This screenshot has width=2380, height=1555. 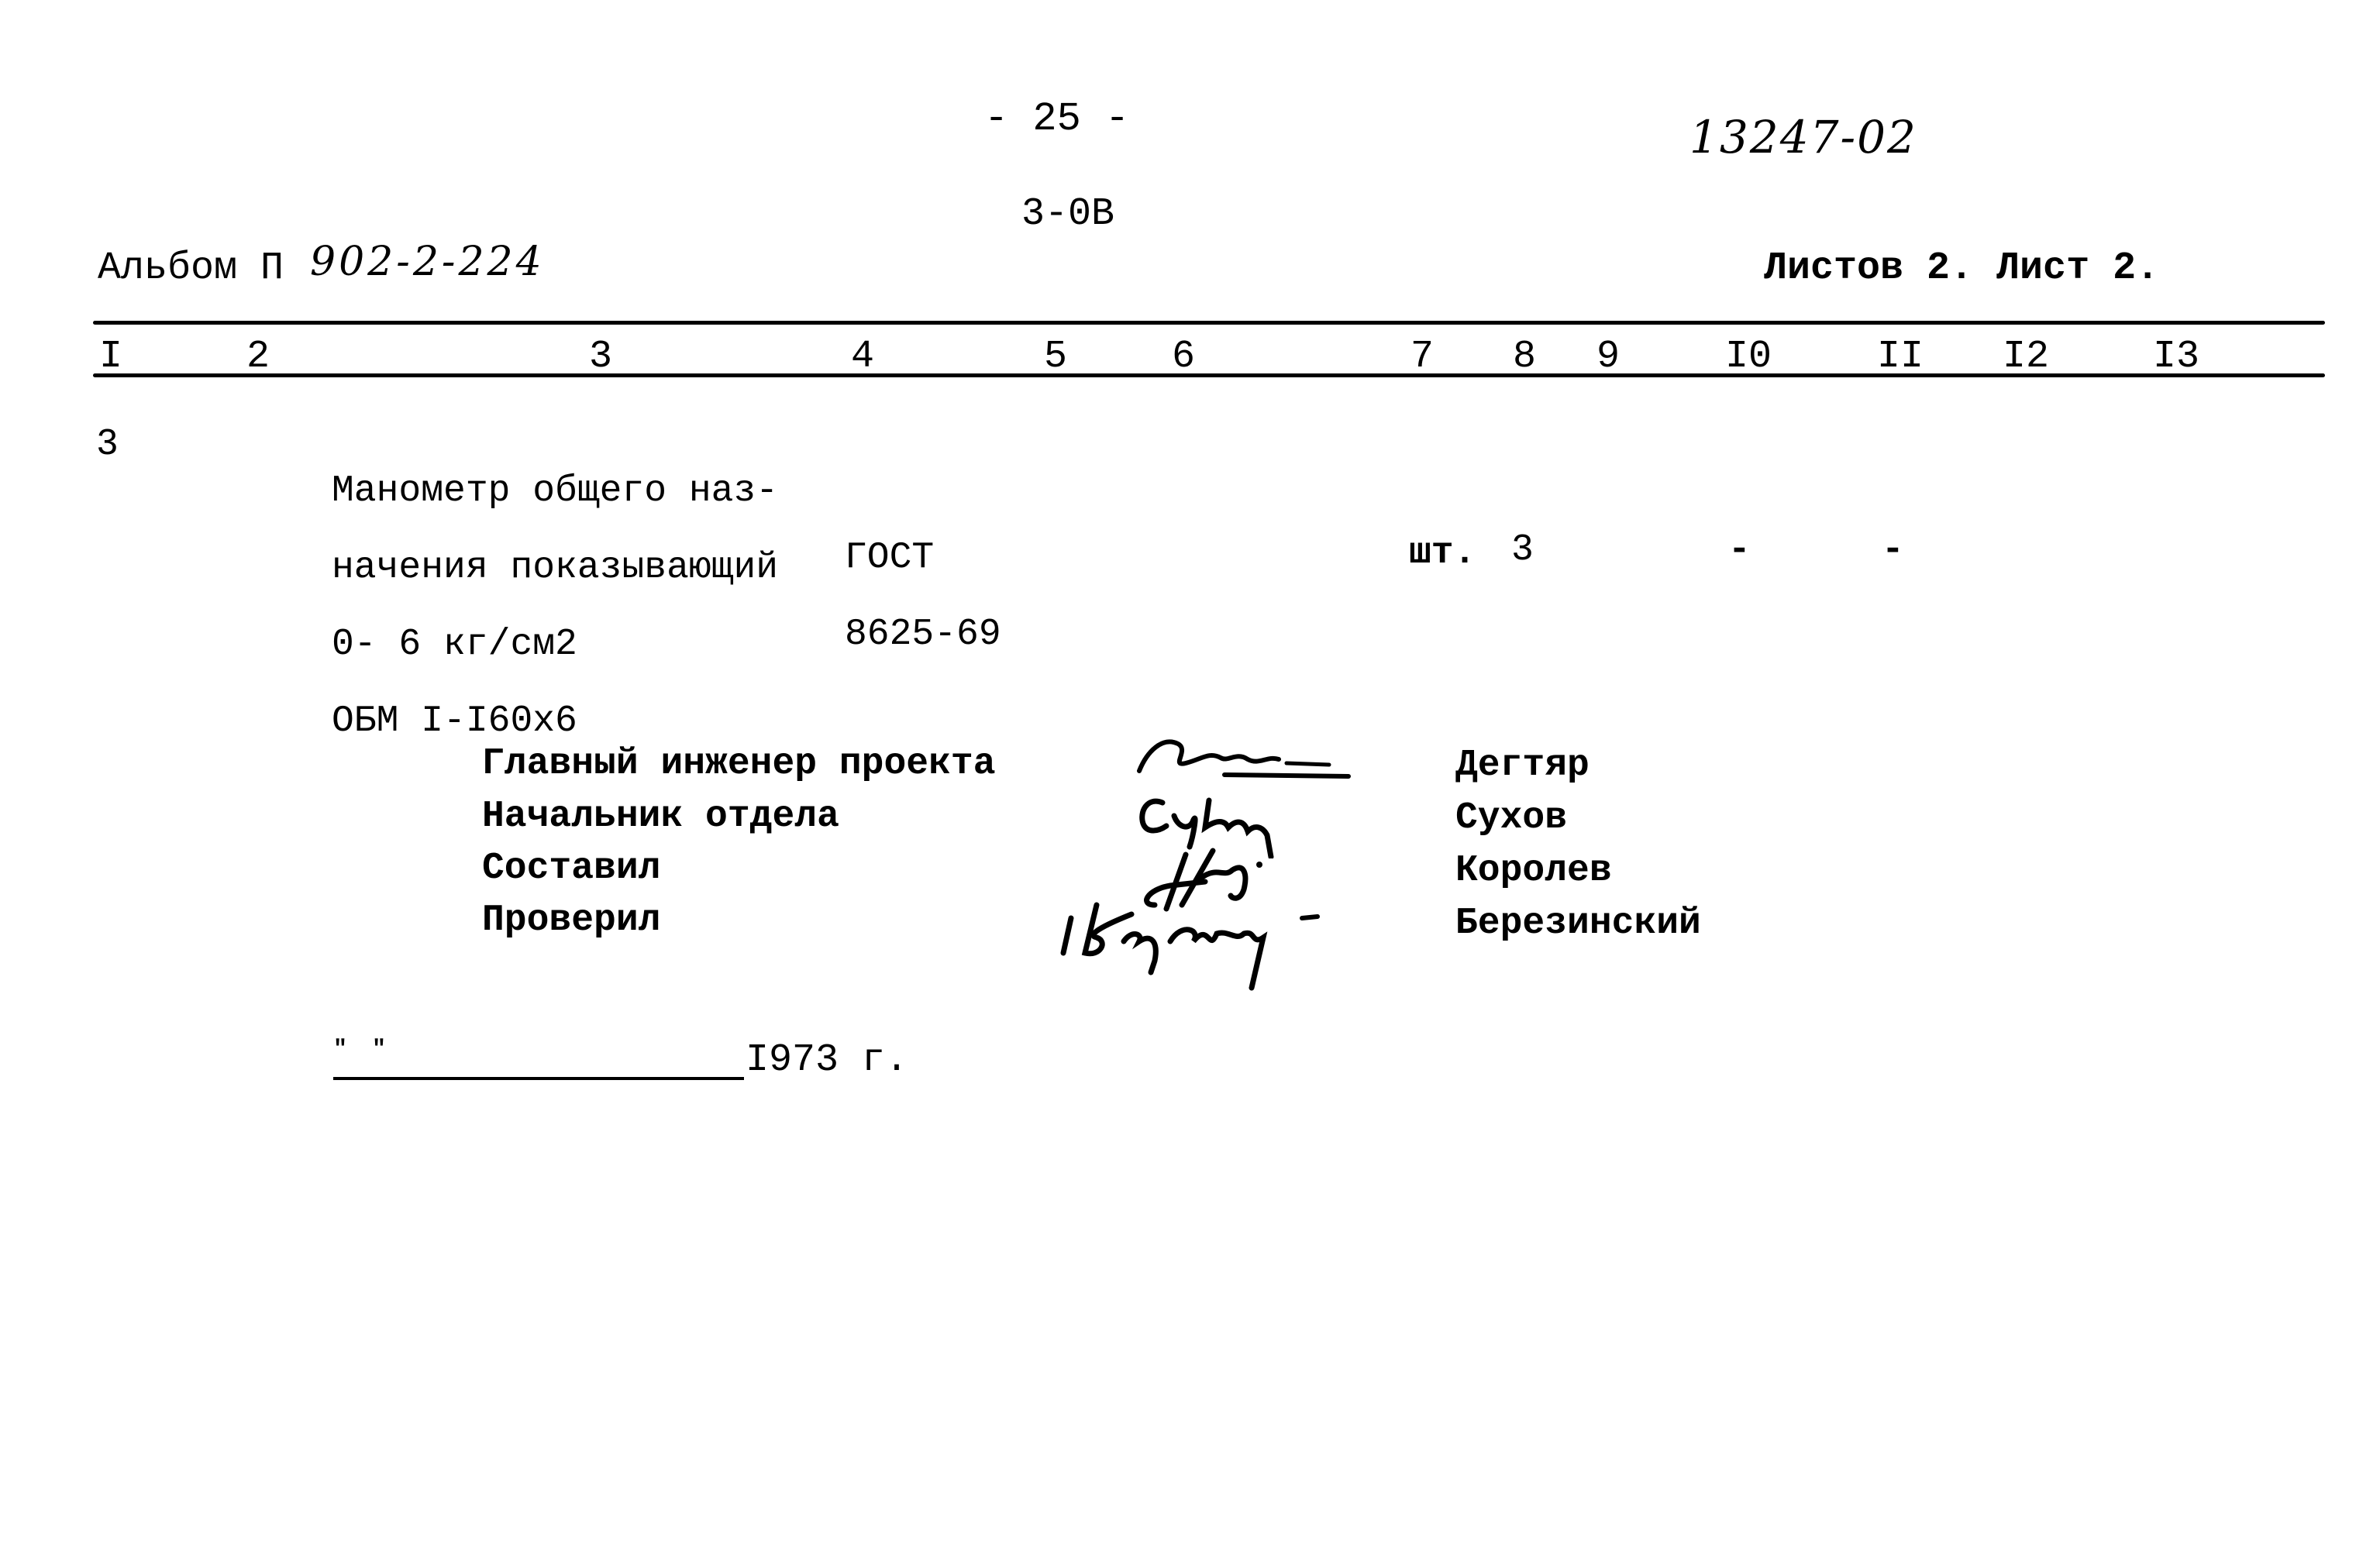 I want to click on row-col10: -, so click(x=1740, y=550).